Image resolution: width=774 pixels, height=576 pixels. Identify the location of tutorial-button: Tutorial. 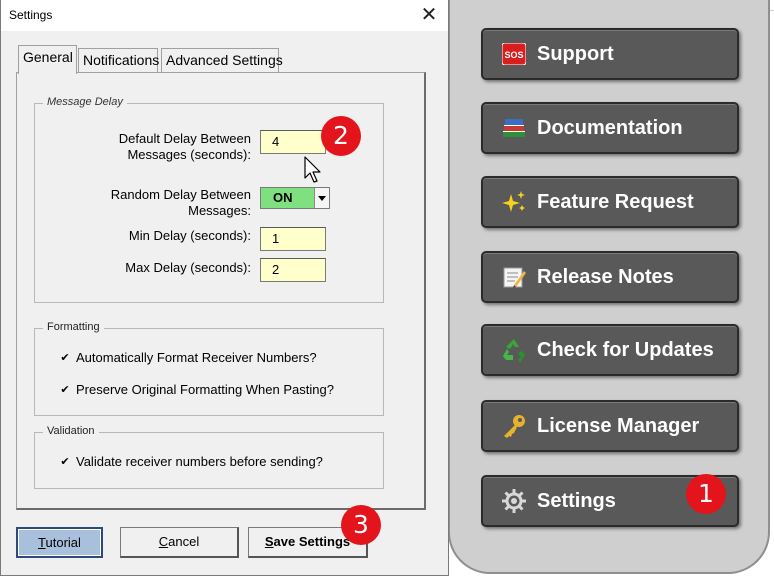
(59, 542).